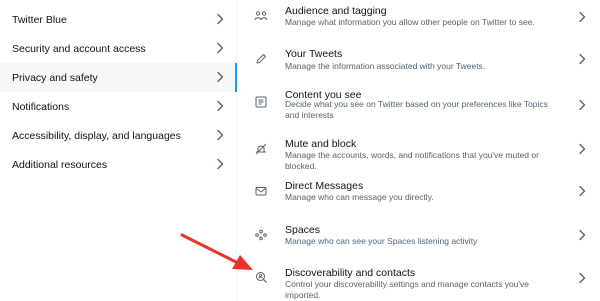  What do you see at coordinates (118, 77) in the screenshot?
I see `sidebar-item-privacy: Privacy and safety` at bounding box center [118, 77].